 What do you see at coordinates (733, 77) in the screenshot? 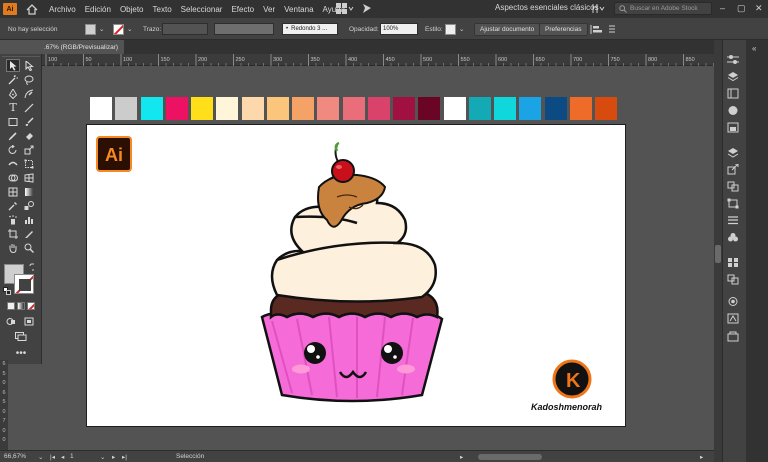
I see `layers-panel-icon` at bounding box center [733, 77].